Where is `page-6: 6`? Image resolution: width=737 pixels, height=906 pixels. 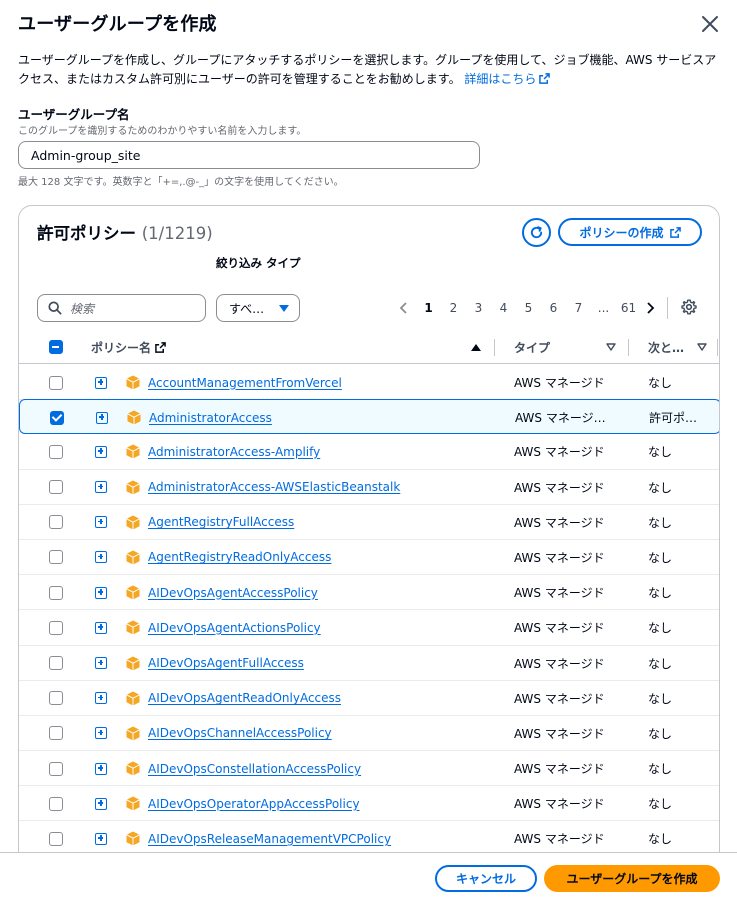 page-6: 6 is located at coordinates (553, 308).